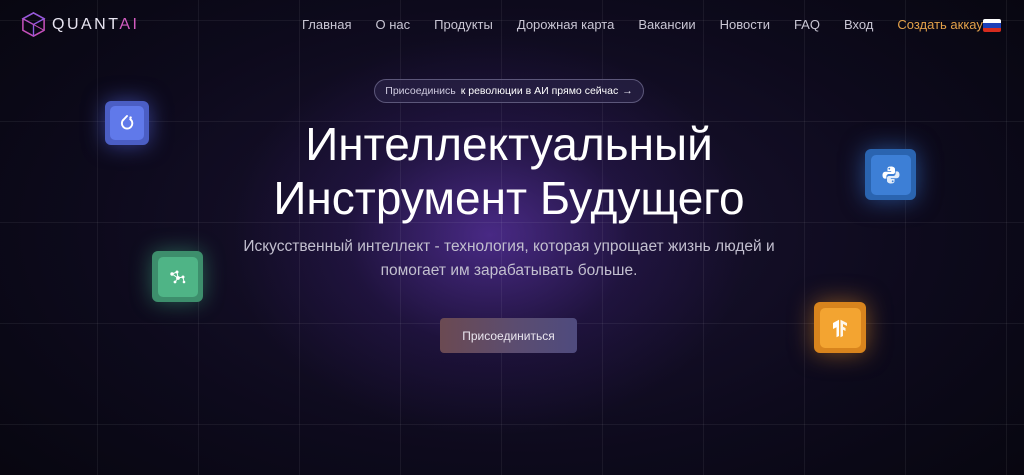 This screenshot has width=1024, height=475. I want to click on python-tile, so click(890, 174).